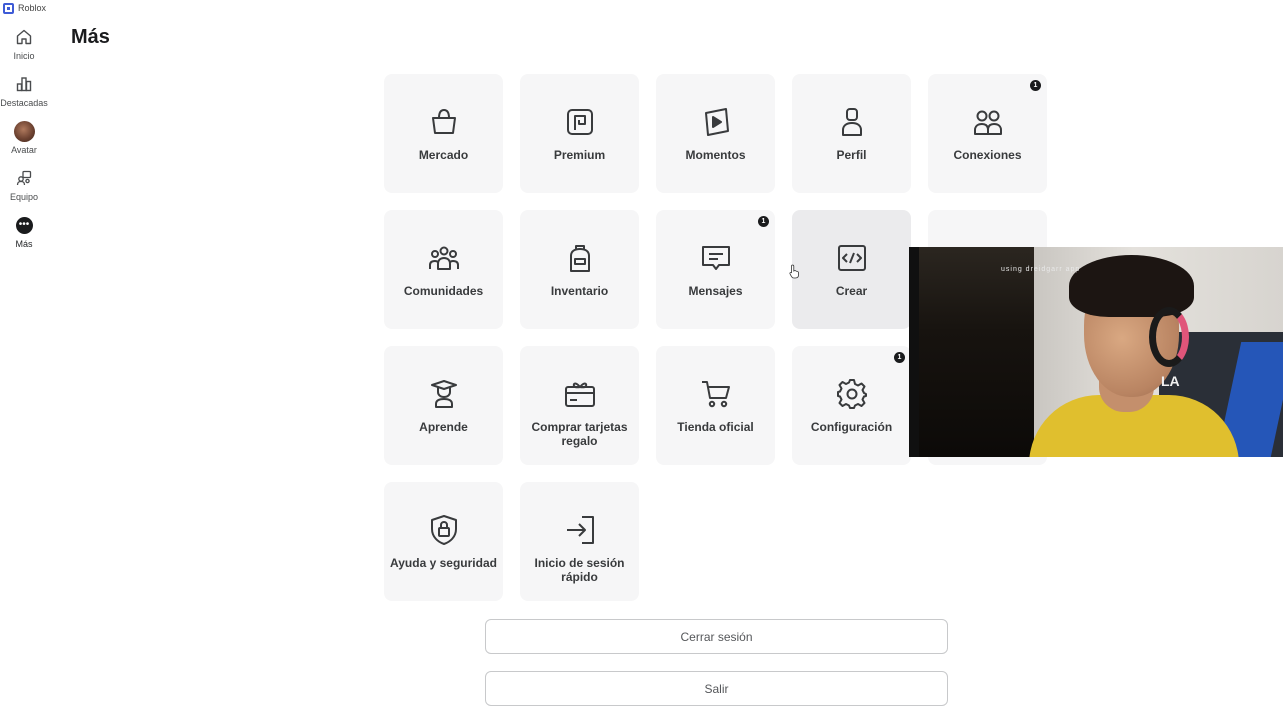  What do you see at coordinates (976, 352) in the screenshot?
I see `webcam-background-door` at bounding box center [976, 352].